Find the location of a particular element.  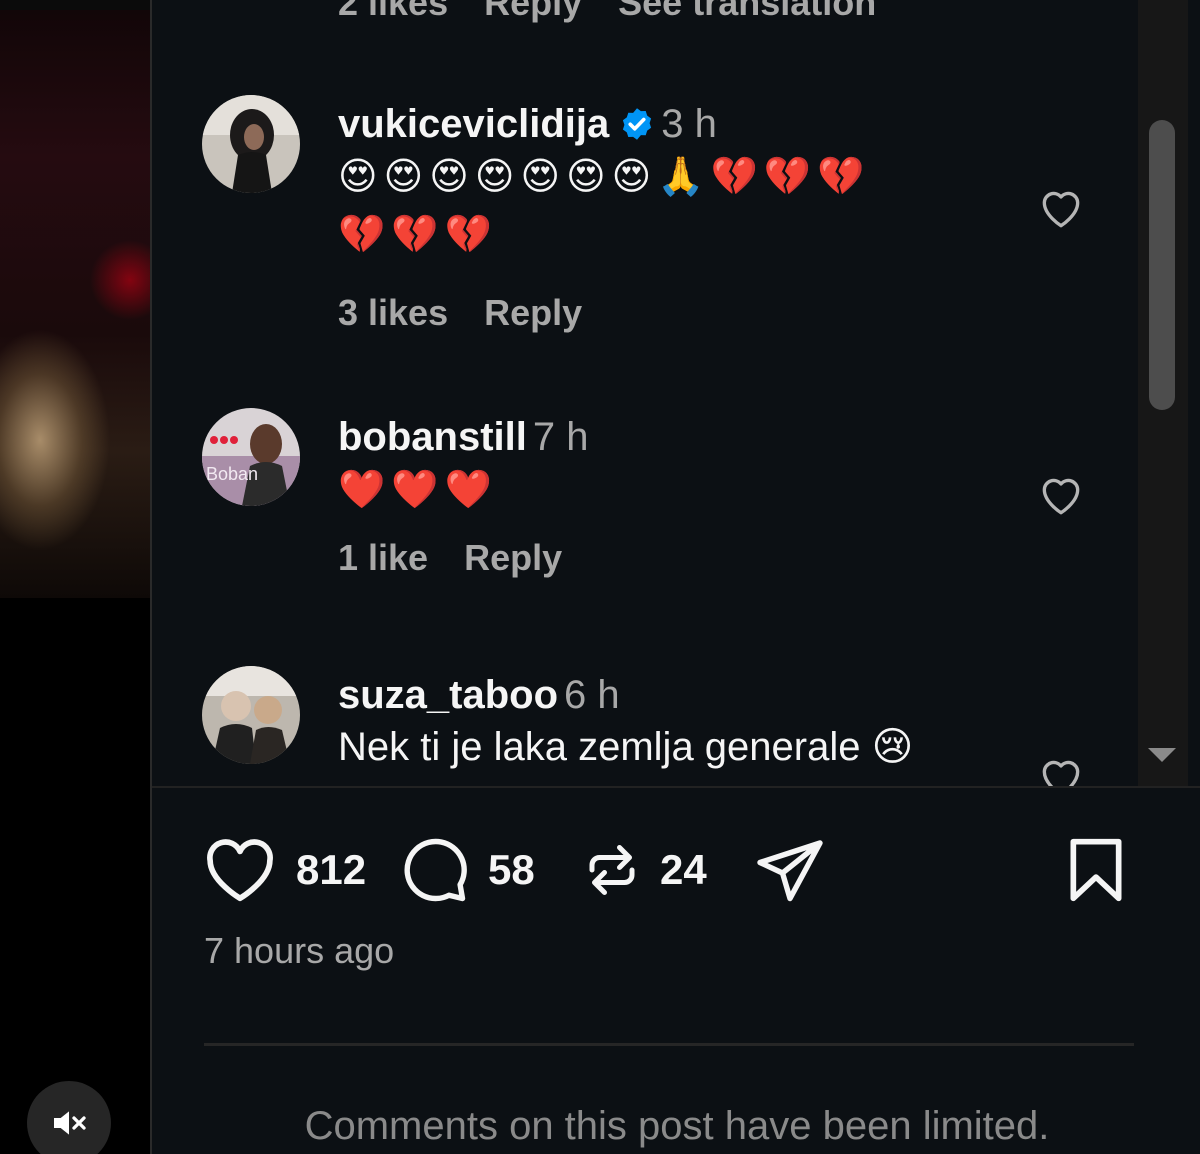

video-top-strip is located at coordinates (75, 5).